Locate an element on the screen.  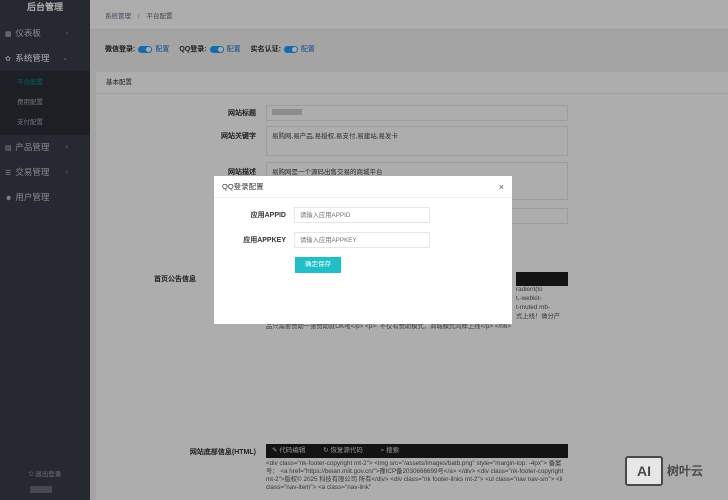
appkey-label: 应用APPKEY is located at coordinates (264, 240).